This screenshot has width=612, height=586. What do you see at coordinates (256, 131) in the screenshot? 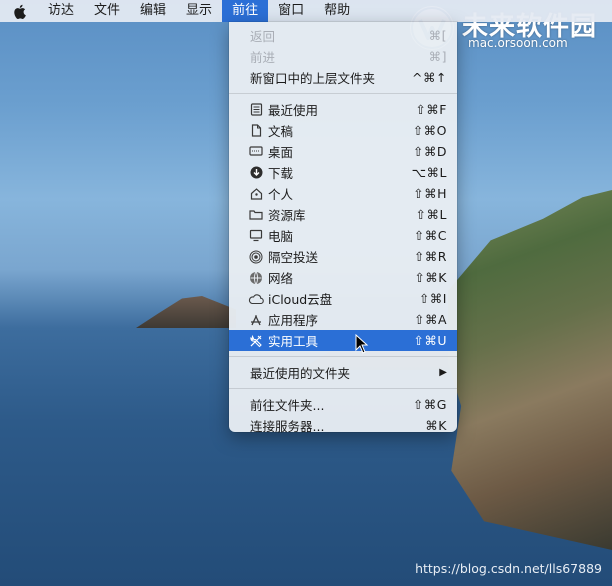
I see `documents-icon` at bounding box center [256, 131].